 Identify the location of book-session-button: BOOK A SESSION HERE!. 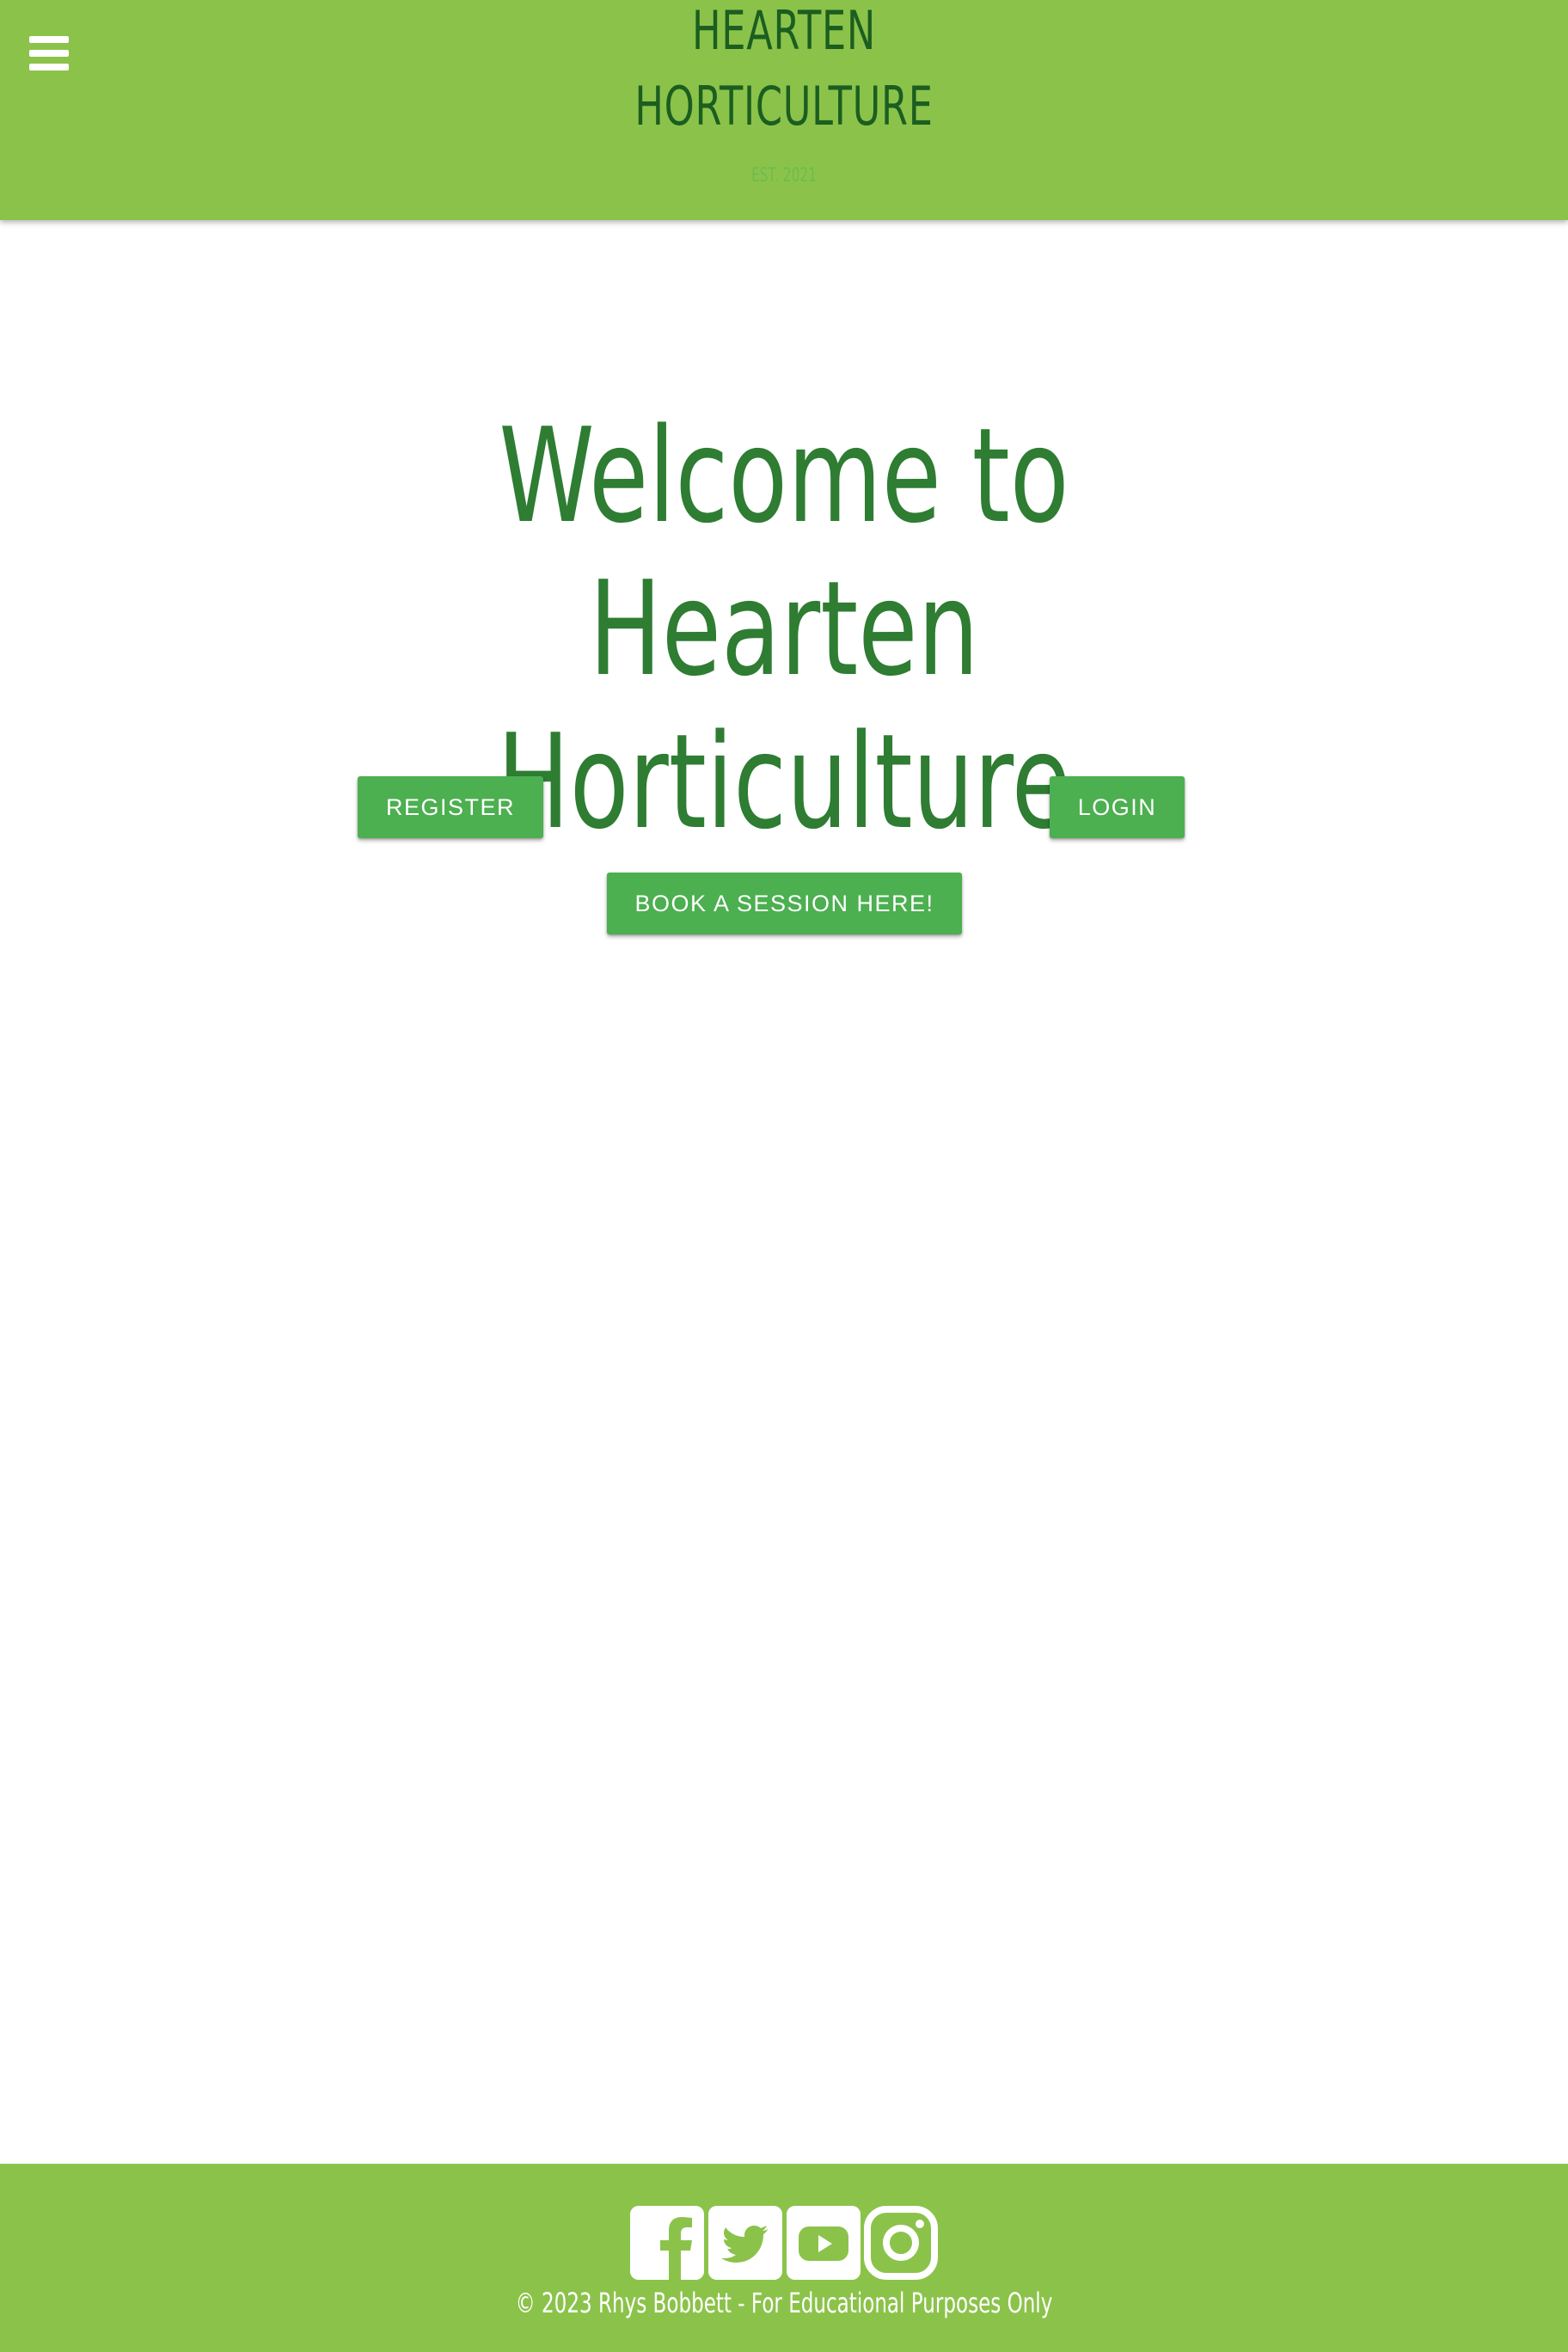
(784, 903).